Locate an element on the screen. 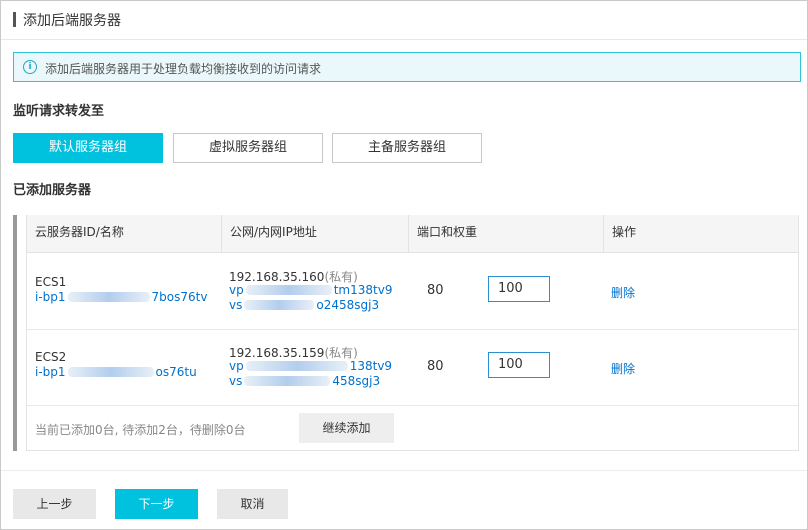  instance-id-suffix: os76tu is located at coordinates (176, 372).